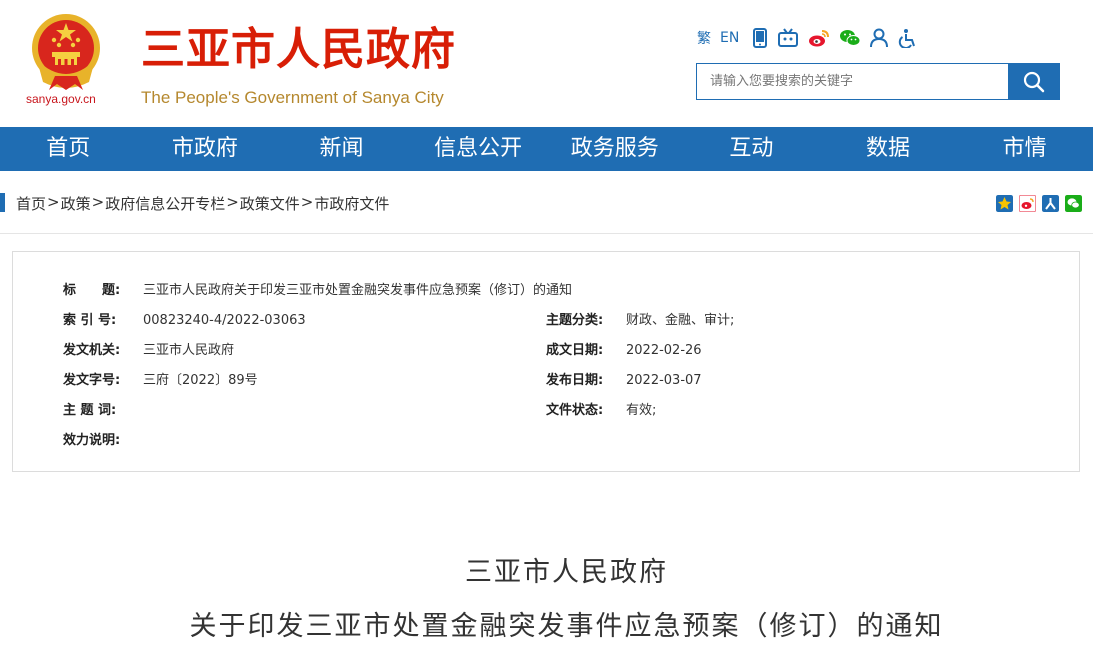 Image resolution: width=1093 pixels, height=645 pixels. I want to click on document-title: 关于印发三亚市处置金融突发事件应急预案（修订）的通知, so click(566, 626).